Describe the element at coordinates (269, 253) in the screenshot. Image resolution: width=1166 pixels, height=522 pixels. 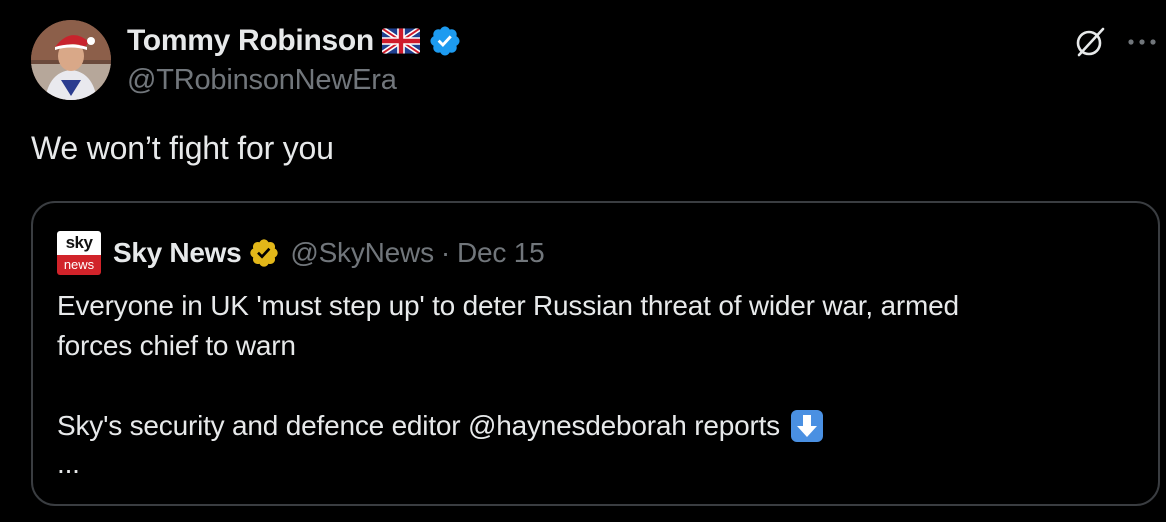
I see `gold-verified-icon` at that location.